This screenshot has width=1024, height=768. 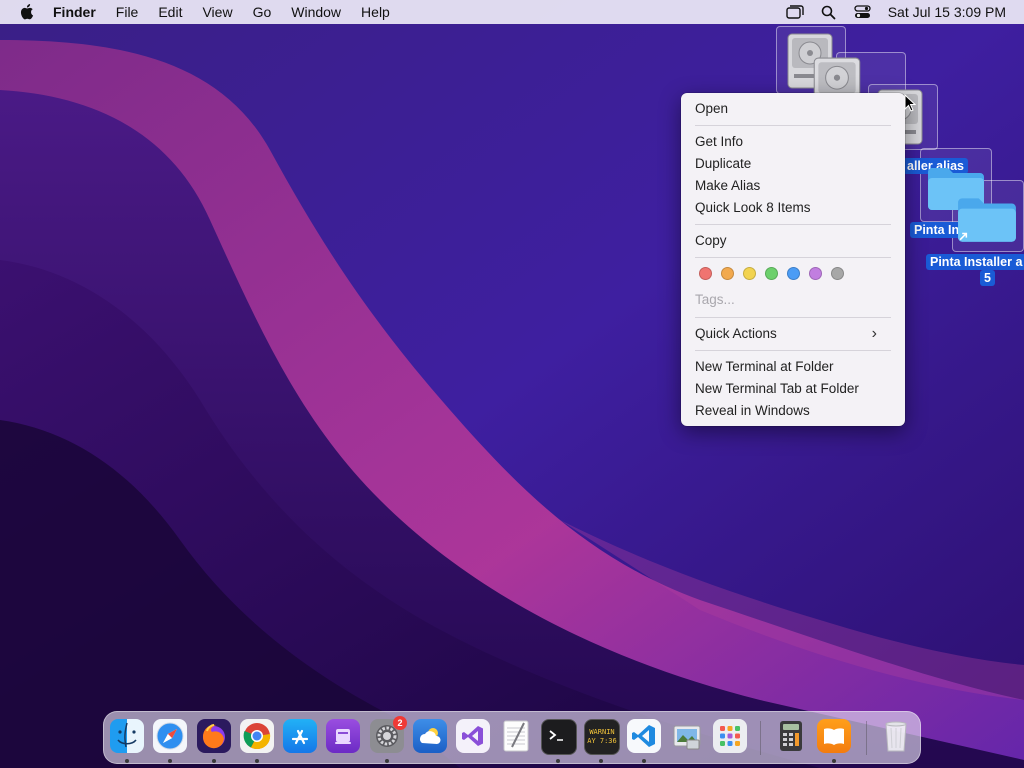 I want to click on tag-dot-gray, so click(x=837, y=273).